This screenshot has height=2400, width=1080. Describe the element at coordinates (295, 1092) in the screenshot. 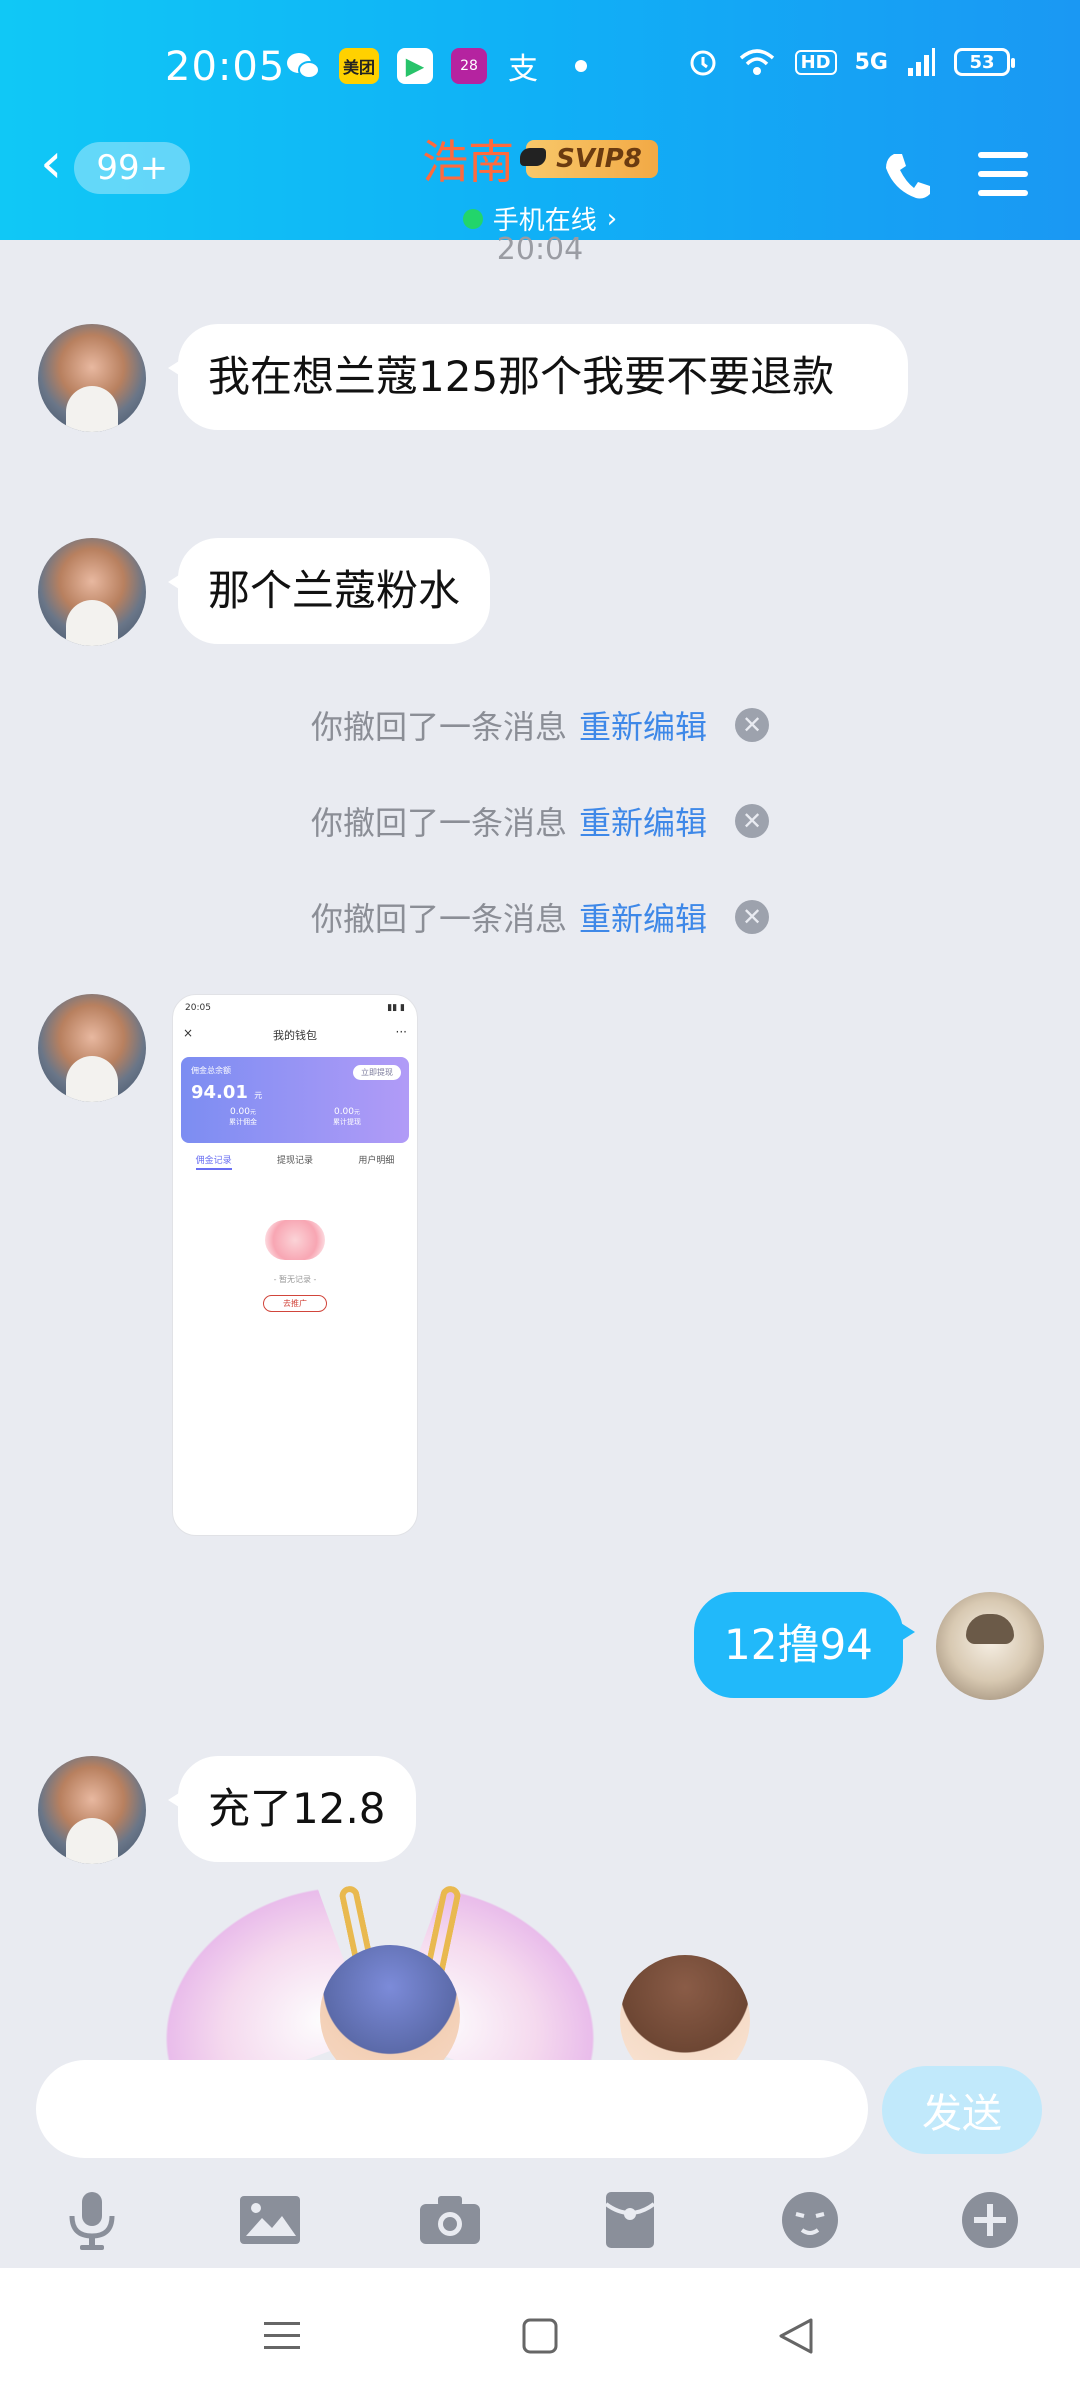

I see `balance-value: 94.01 元` at that location.